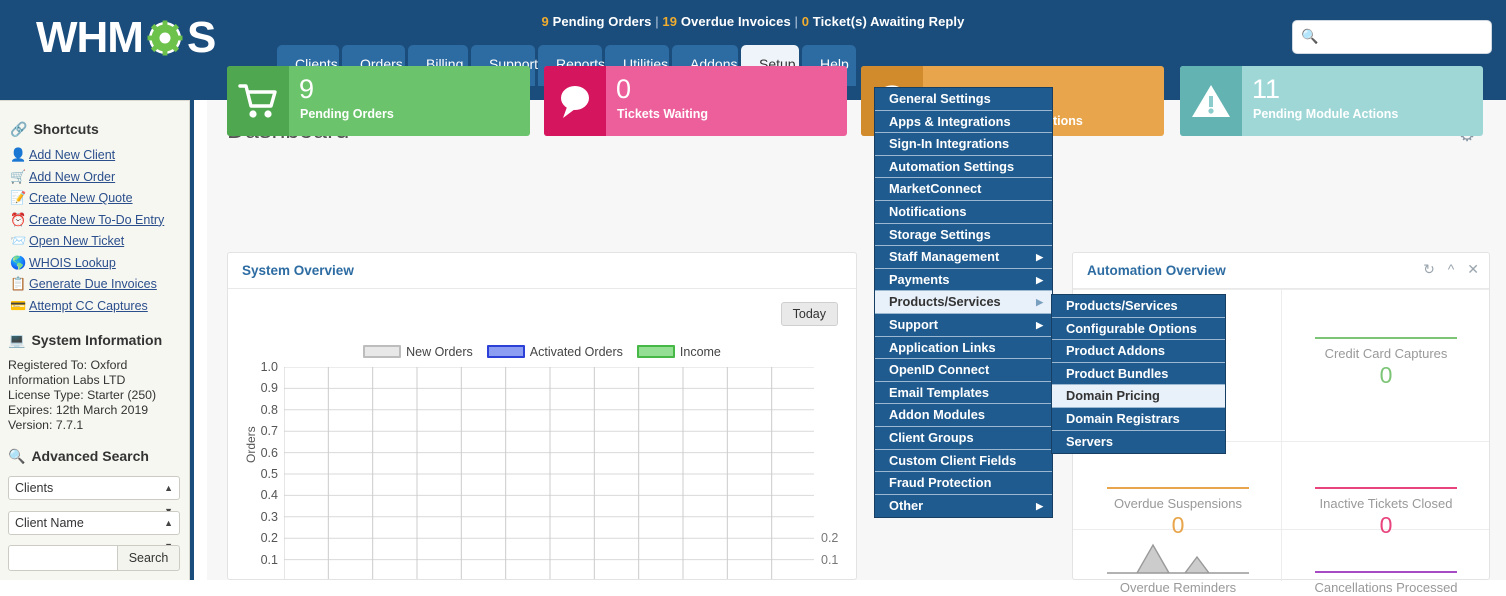  Describe the element at coordinates (94, 496) in the screenshot. I see `search-type-select: Clients ▲▼` at that location.